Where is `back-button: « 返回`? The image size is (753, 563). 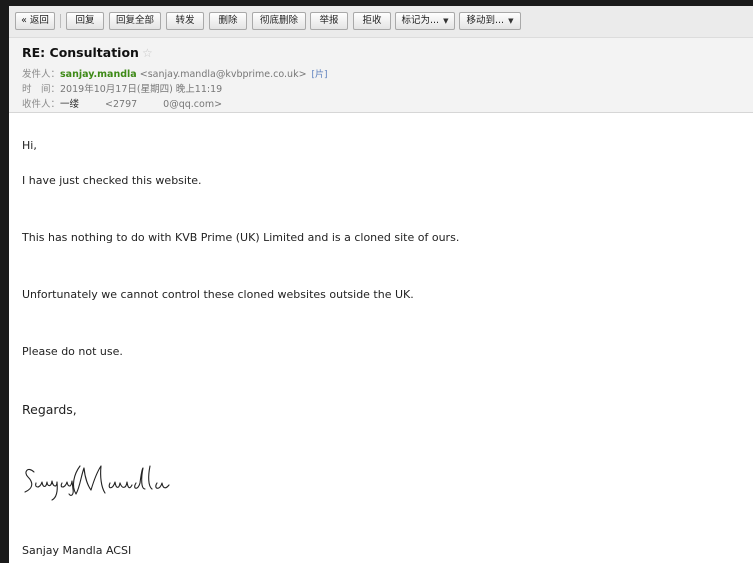
back-button: « 返回 is located at coordinates (35, 21).